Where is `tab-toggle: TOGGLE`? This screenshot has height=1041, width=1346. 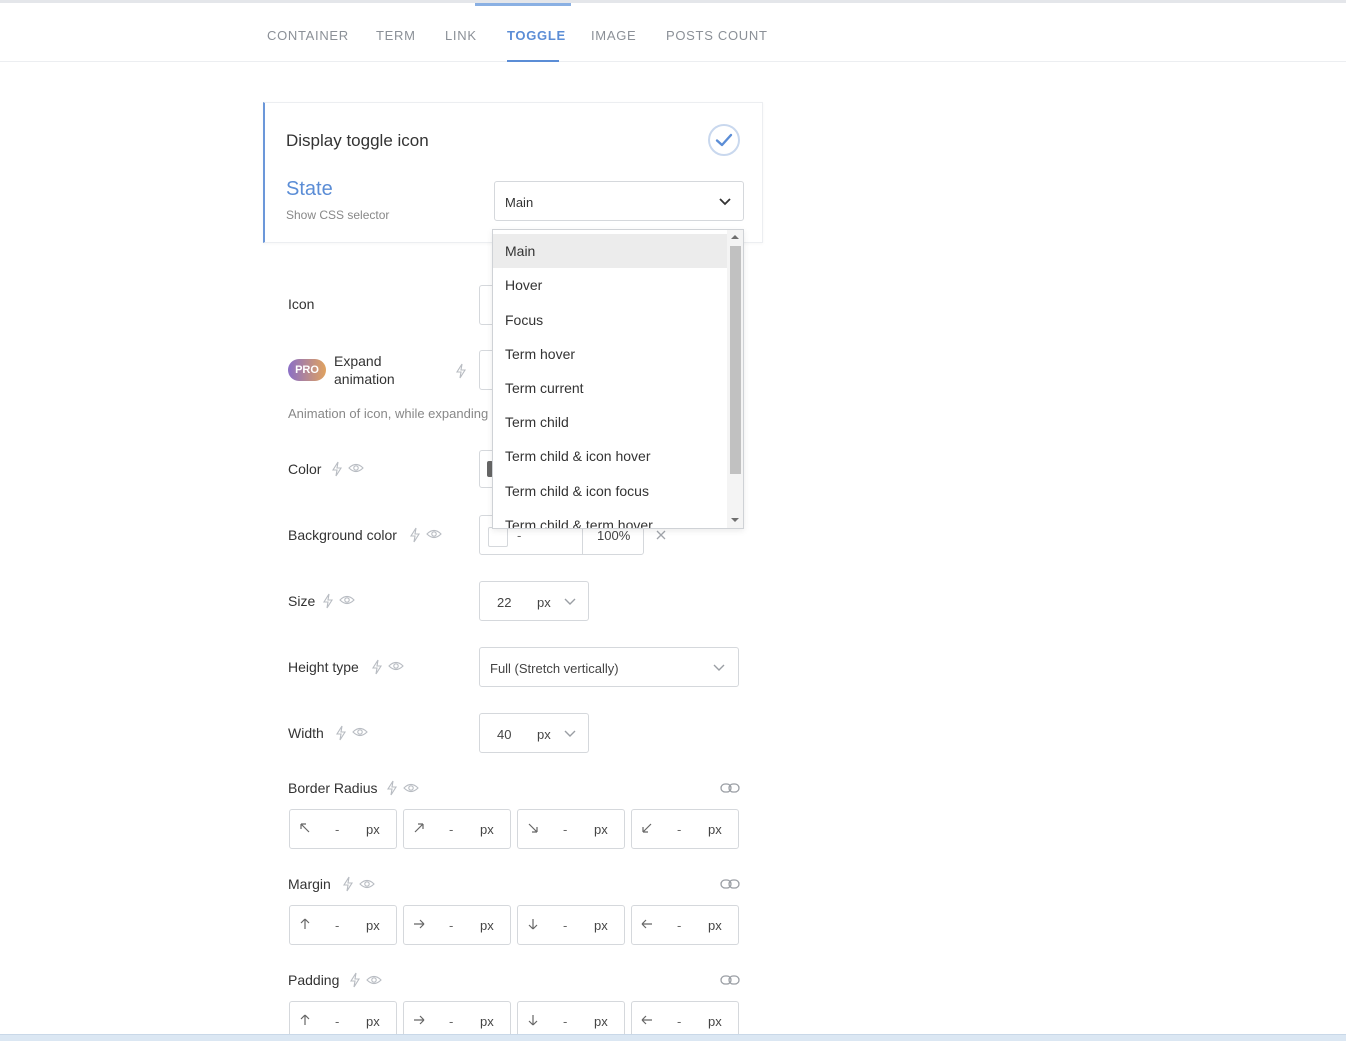
tab-toggle: TOGGLE is located at coordinates (536, 35).